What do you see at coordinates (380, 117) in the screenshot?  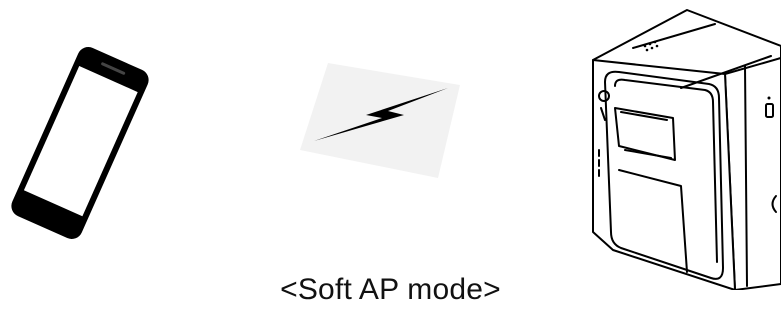 I see `wireless-bolt-icon` at bounding box center [380, 117].